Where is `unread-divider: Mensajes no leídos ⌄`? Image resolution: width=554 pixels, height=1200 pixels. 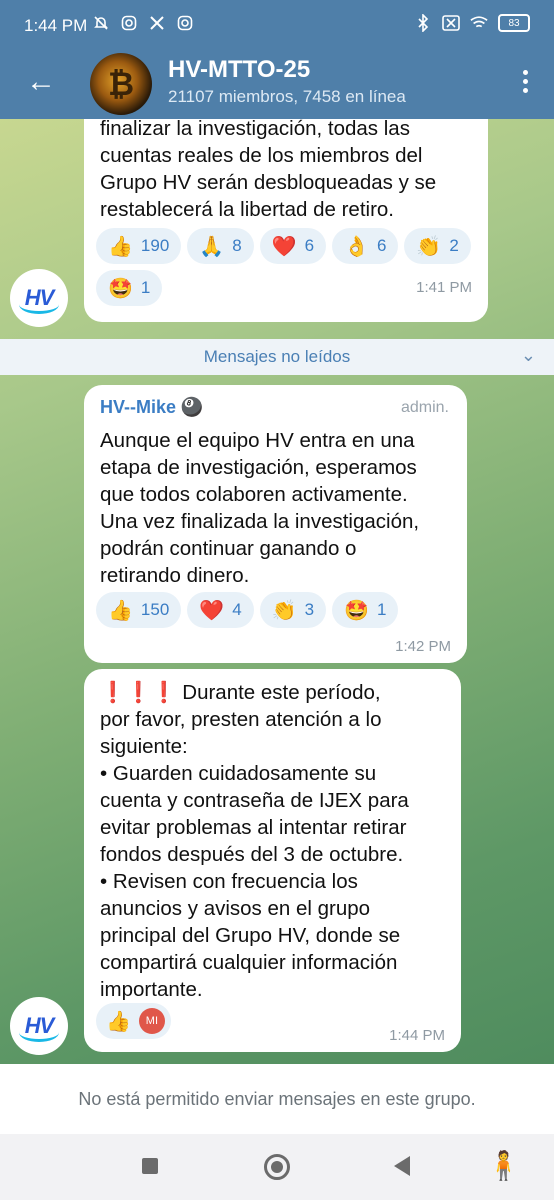
unread-divider: Mensajes no leídos ⌄ is located at coordinates (277, 357).